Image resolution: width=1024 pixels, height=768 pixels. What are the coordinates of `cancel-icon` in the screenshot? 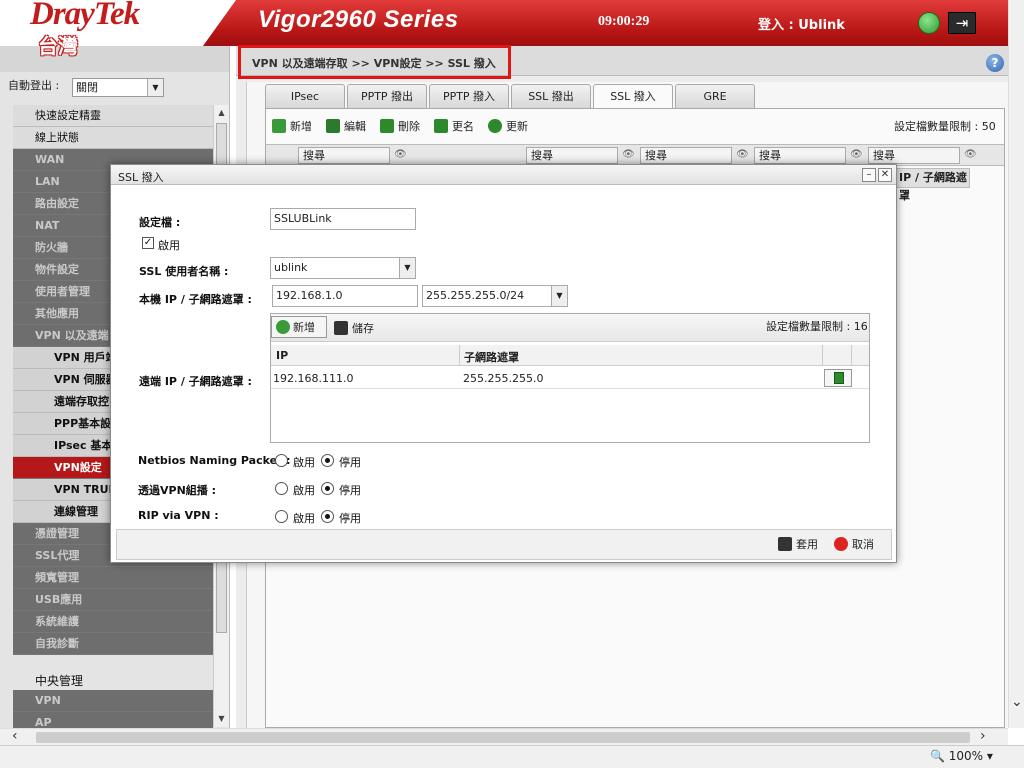 It's located at (841, 544).